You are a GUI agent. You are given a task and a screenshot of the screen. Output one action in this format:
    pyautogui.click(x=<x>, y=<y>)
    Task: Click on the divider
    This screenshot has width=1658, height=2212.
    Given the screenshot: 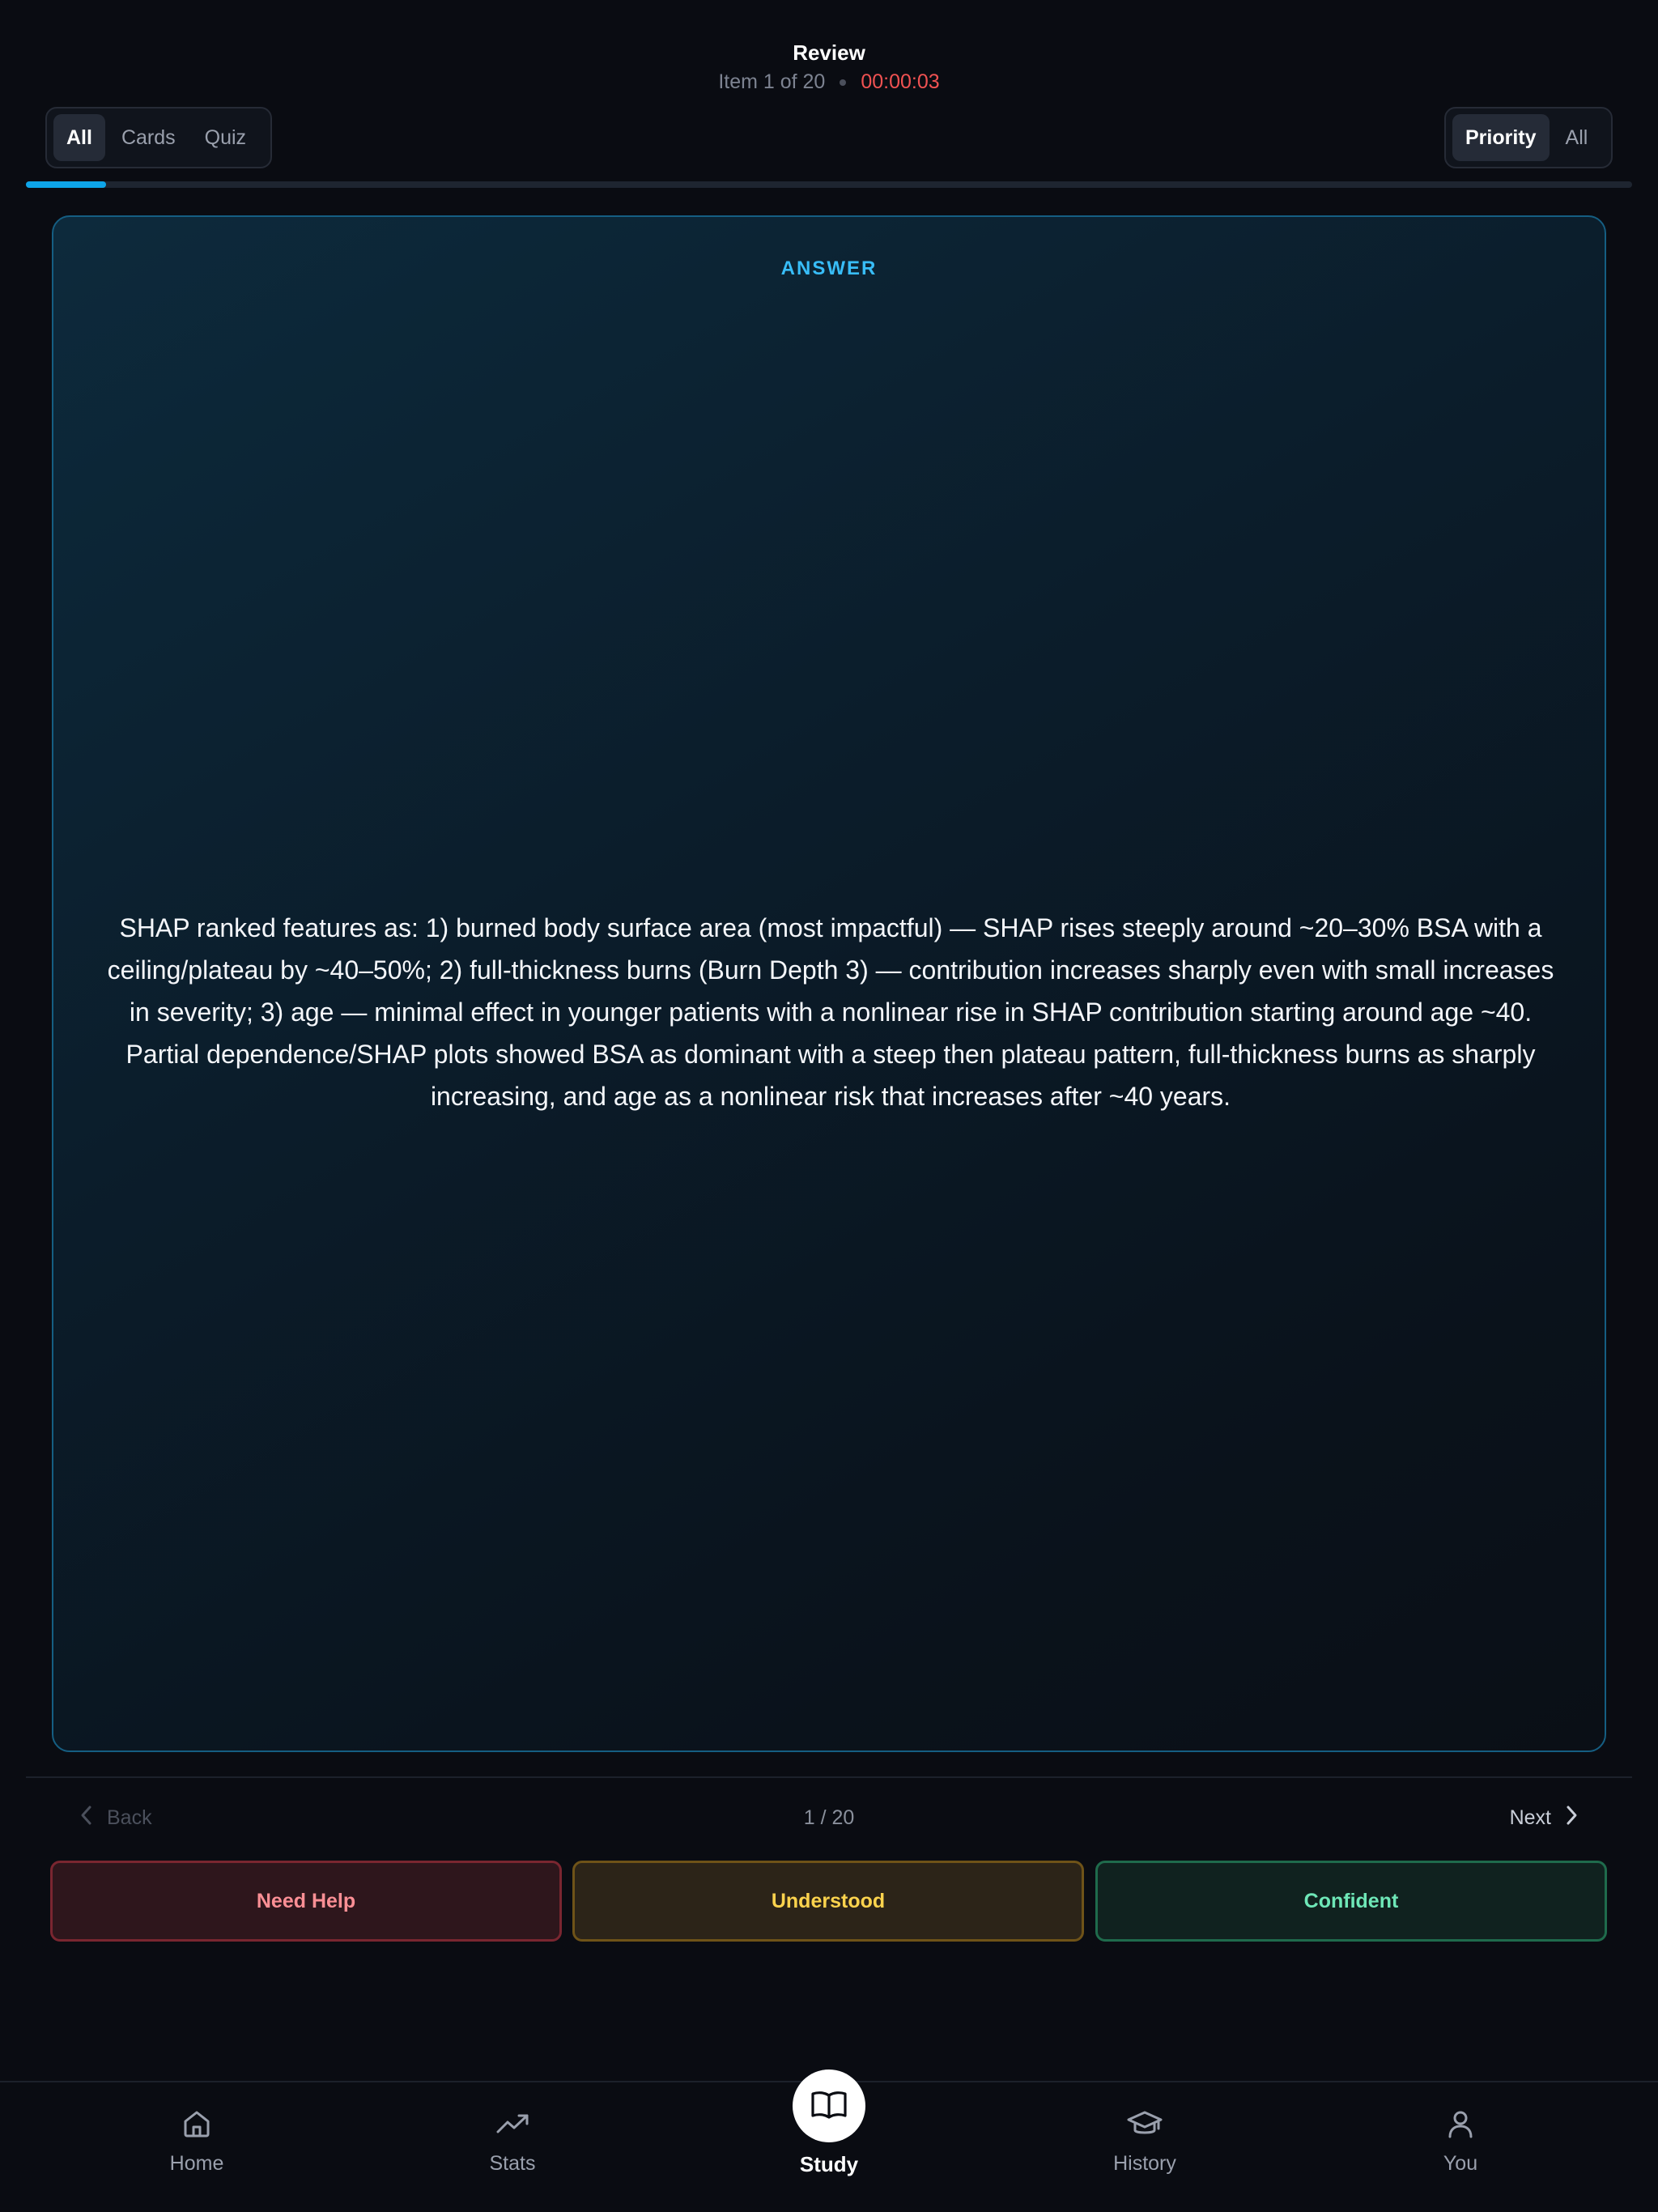 What is the action you would take?
    pyautogui.click(x=829, y=1777)
    